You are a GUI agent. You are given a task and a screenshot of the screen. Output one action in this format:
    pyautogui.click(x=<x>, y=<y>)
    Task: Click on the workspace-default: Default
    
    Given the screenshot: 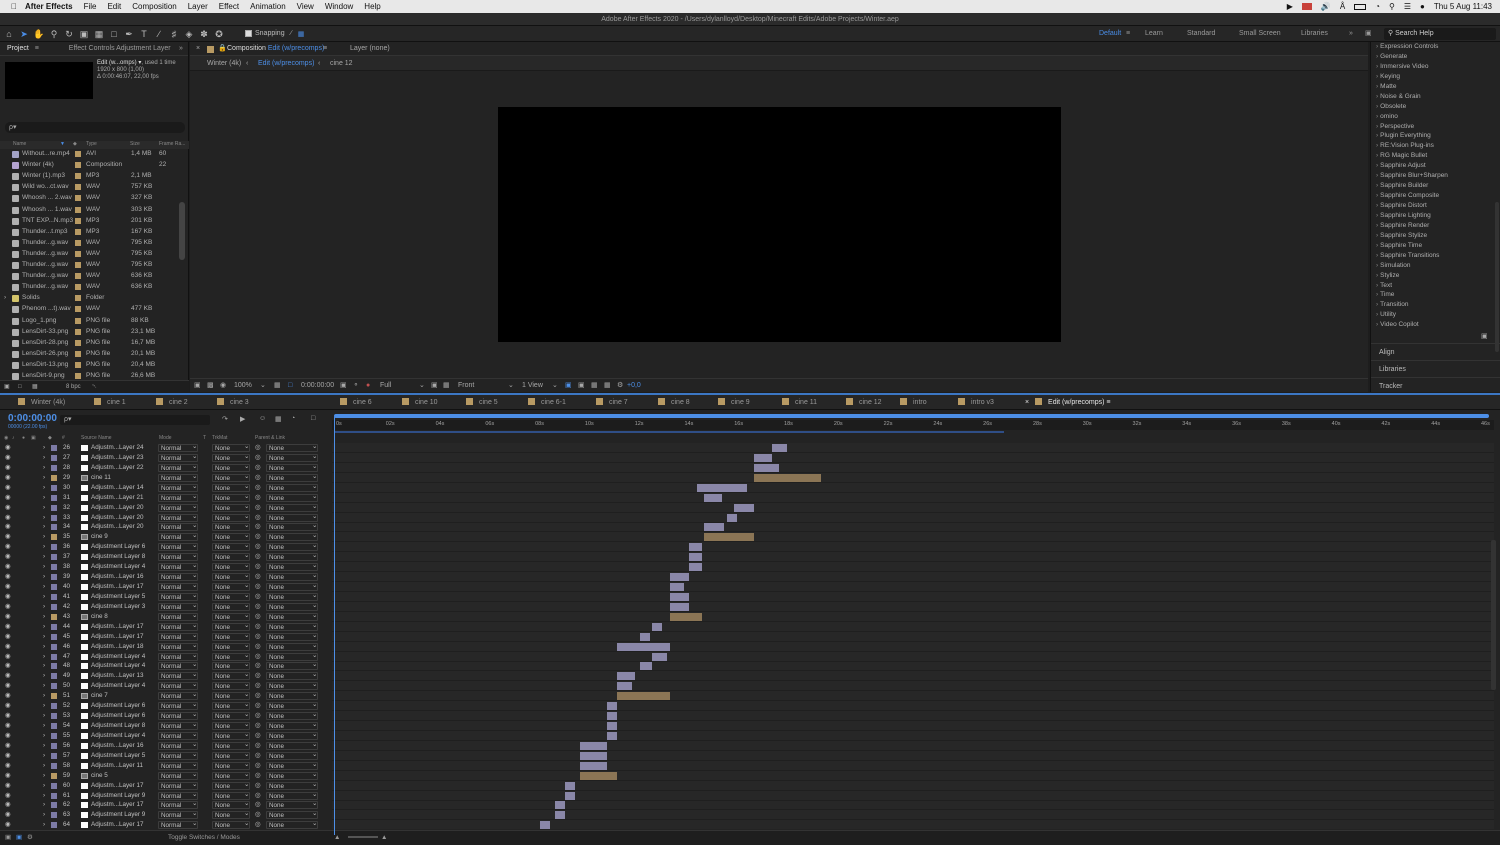 What is the action you would take?
    pyautogui.click(x=1110, y=34)
    